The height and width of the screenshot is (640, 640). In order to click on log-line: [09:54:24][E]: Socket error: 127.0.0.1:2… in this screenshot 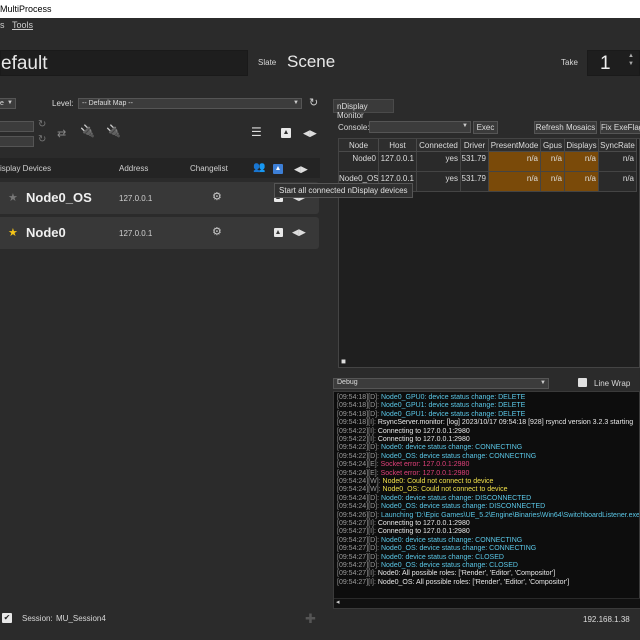, I will do `click(403, 473)`.